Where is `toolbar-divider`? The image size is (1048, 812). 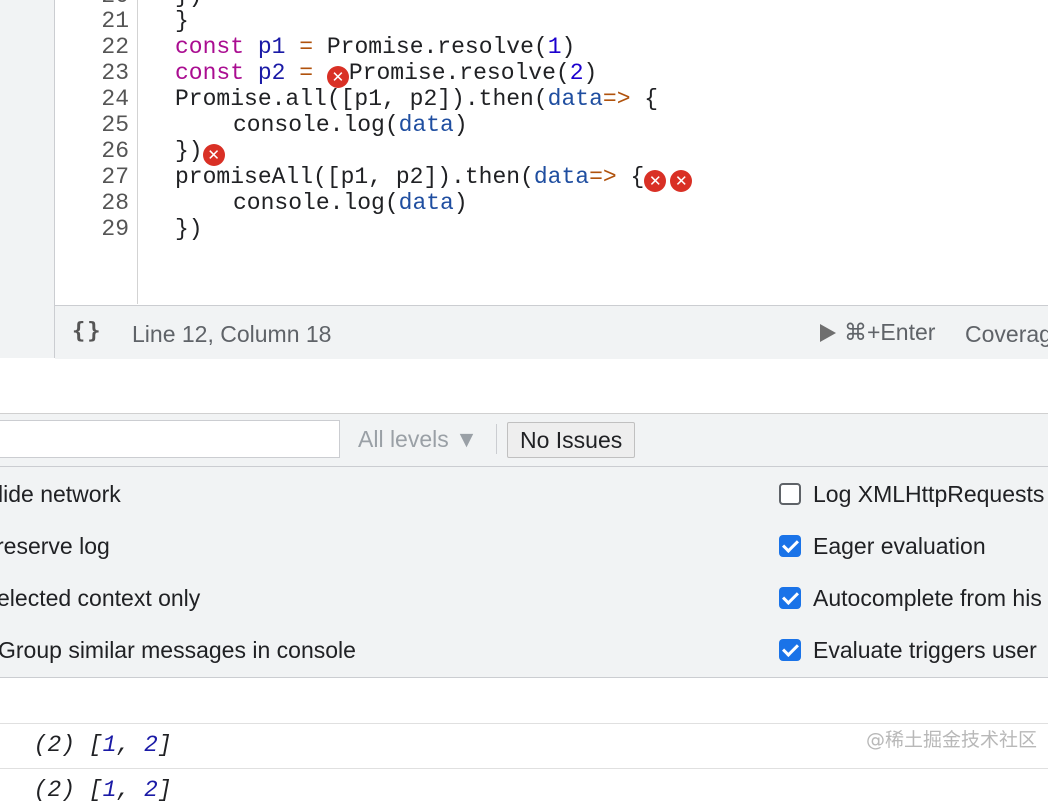
toolbar-divider is located at coordinates (496, 439).